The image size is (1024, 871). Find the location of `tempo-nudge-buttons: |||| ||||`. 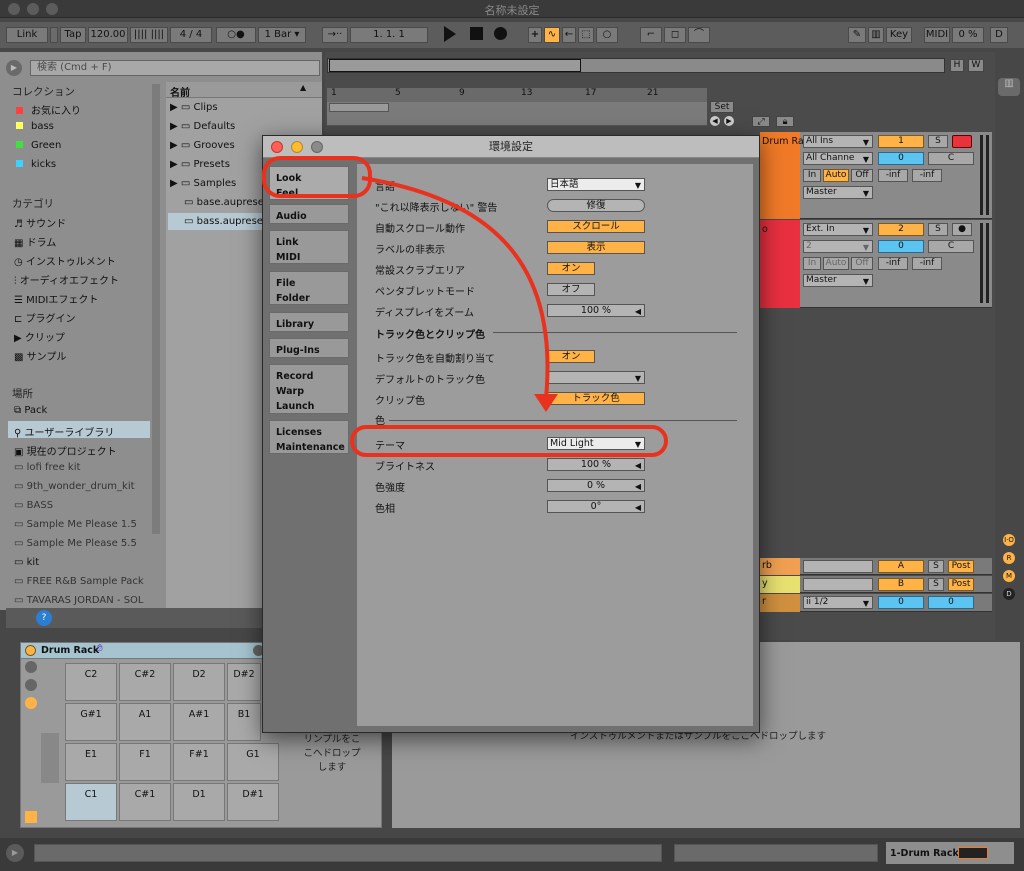

tempo-nudge-buttons: |||| |||| is located at coordinates (149, 35).